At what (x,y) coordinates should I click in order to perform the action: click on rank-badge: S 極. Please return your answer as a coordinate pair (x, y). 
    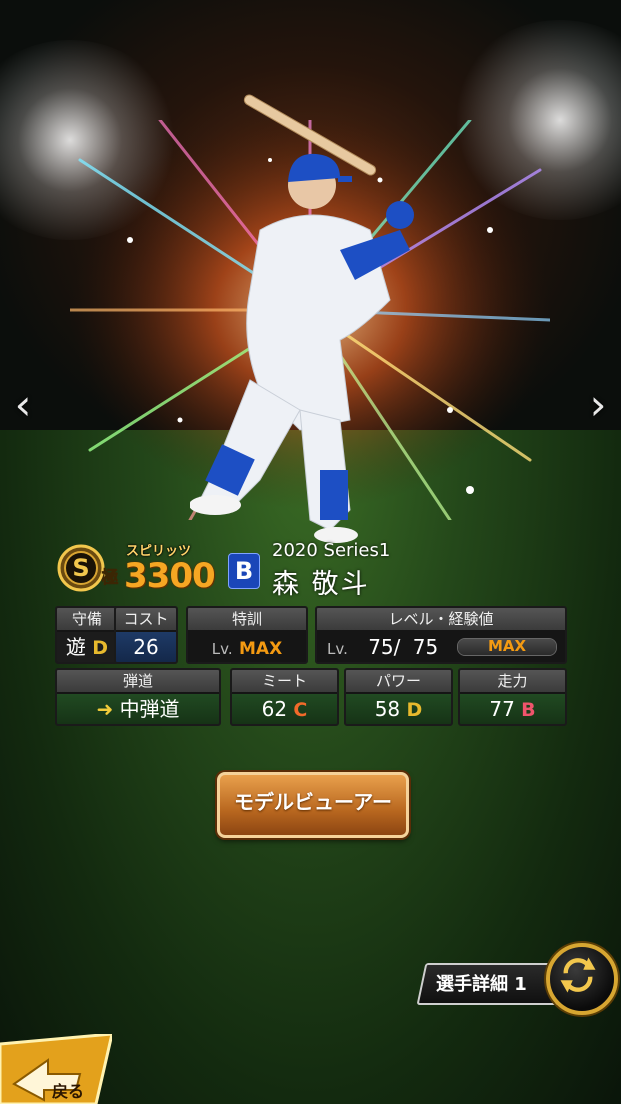
    Looking at the image, I should click on (88, 568).